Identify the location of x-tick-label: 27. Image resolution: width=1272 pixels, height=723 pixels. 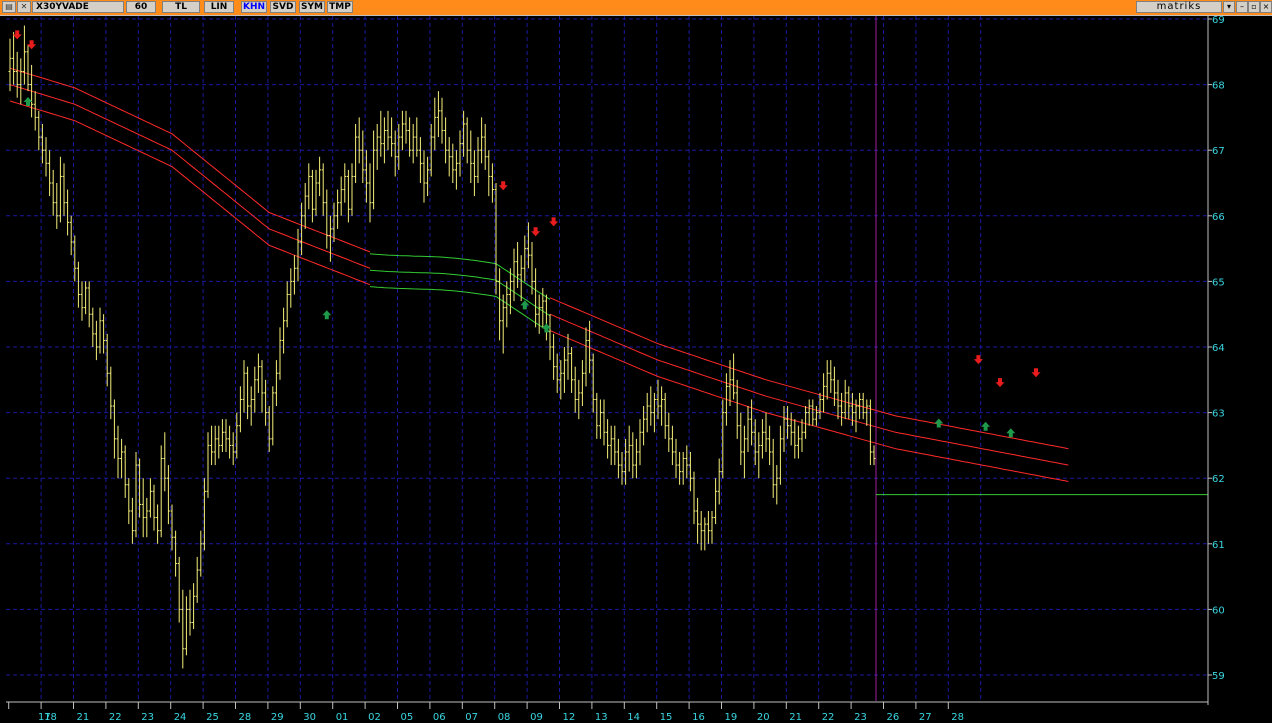
(925, 717).